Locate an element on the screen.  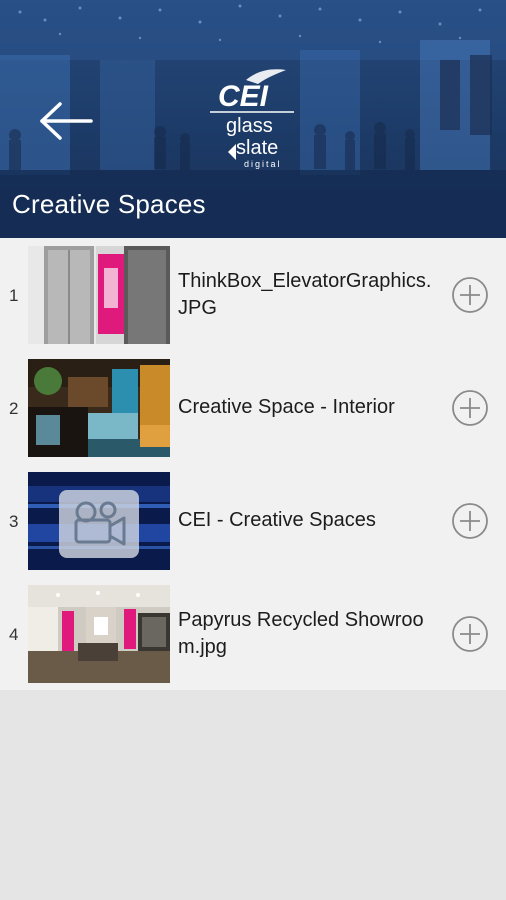
item-label: ThinkBox_ElevatorGraphics.JPG is located at coordinates (307, 294).